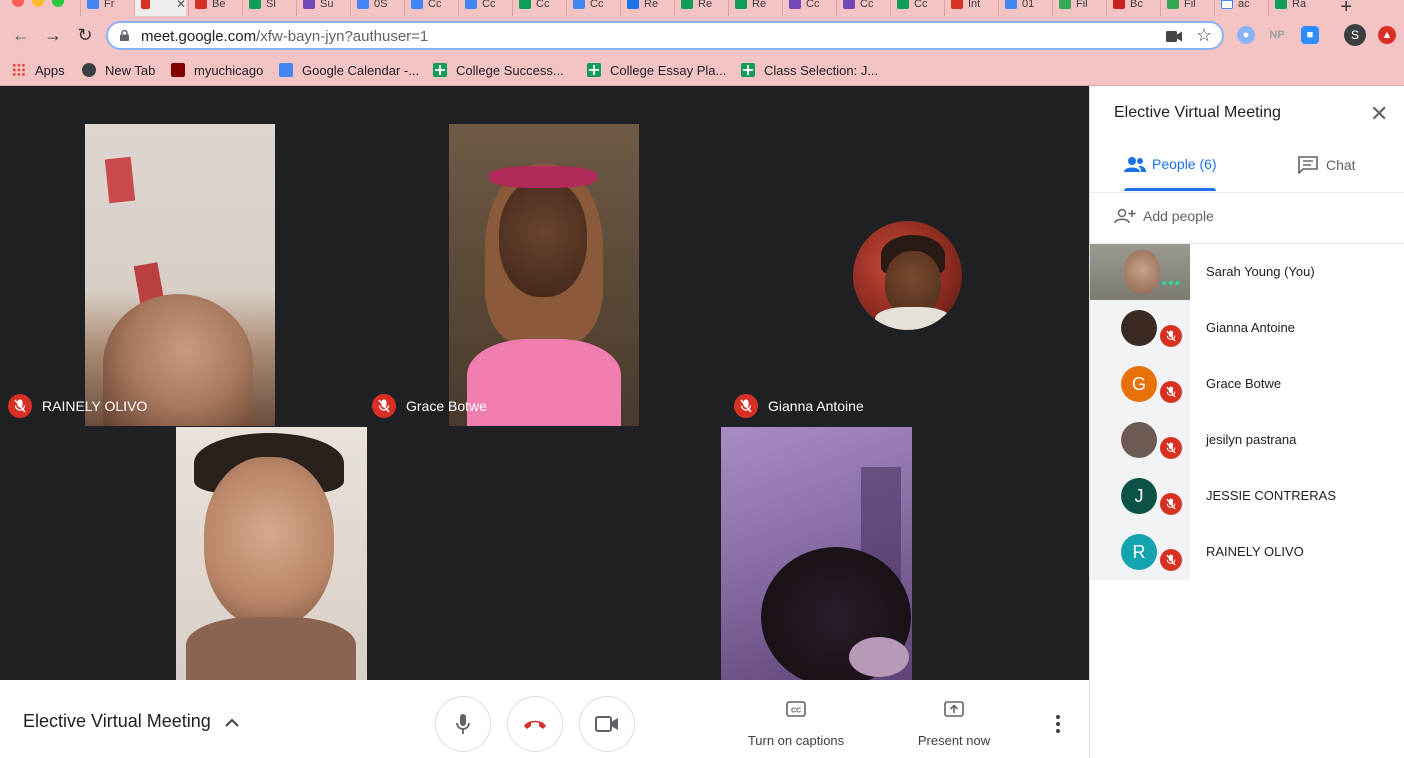 Image resolution: width=1404 pixels, height=758 pixels. I want to click on microphone-button, so click(463, 724).